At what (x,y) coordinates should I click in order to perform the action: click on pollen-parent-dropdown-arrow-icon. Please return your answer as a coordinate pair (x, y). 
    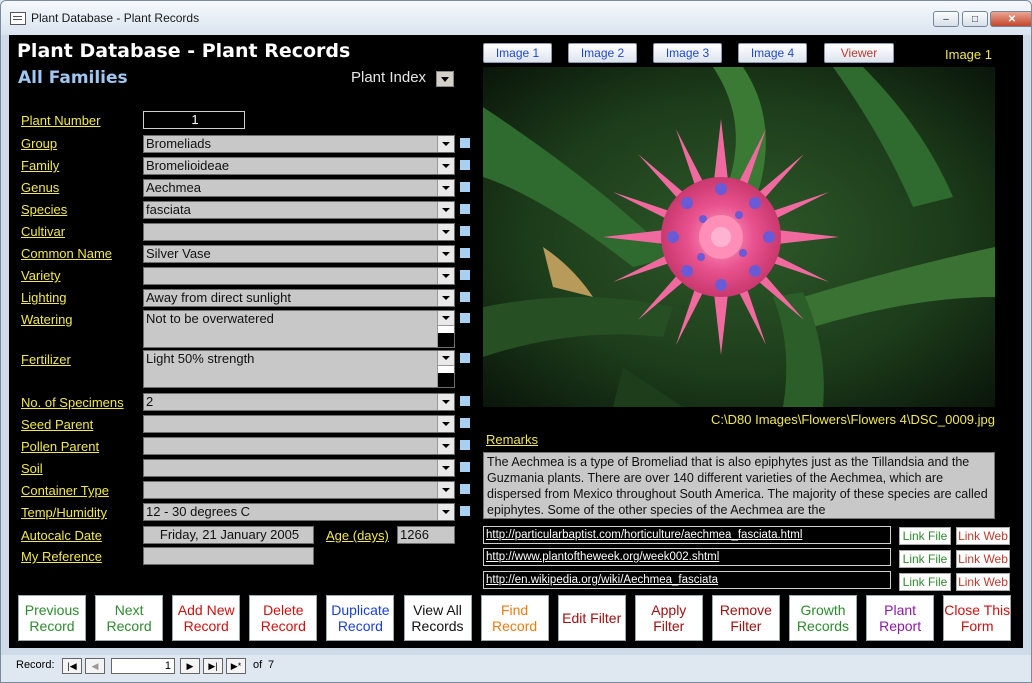
    Looking at the image, I should click on (445, 446).